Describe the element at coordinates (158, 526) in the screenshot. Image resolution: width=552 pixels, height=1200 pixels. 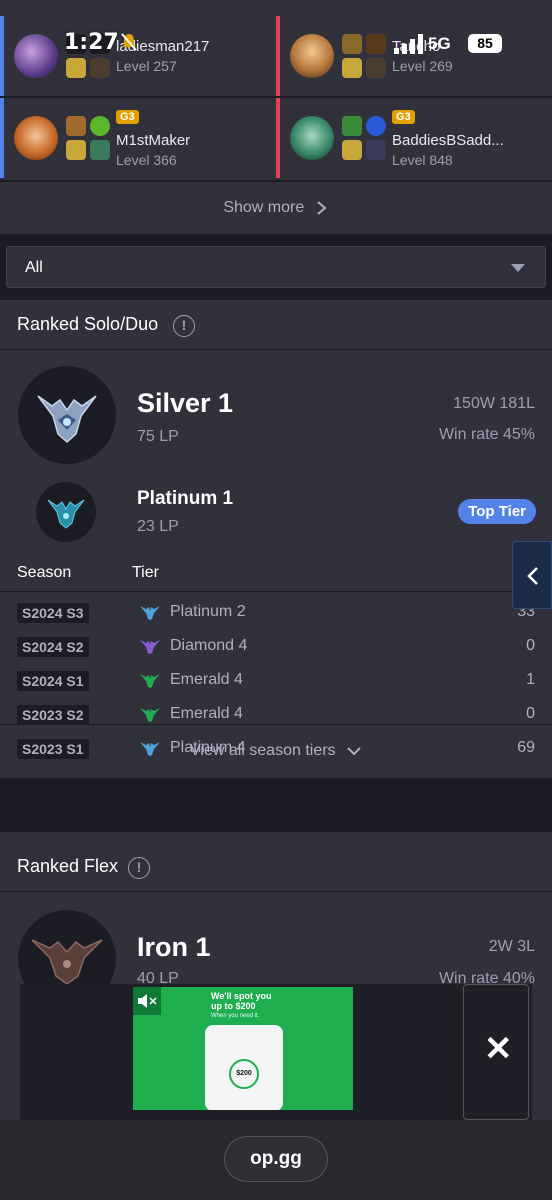
I see `peak-lp: 23 LP` at that location.